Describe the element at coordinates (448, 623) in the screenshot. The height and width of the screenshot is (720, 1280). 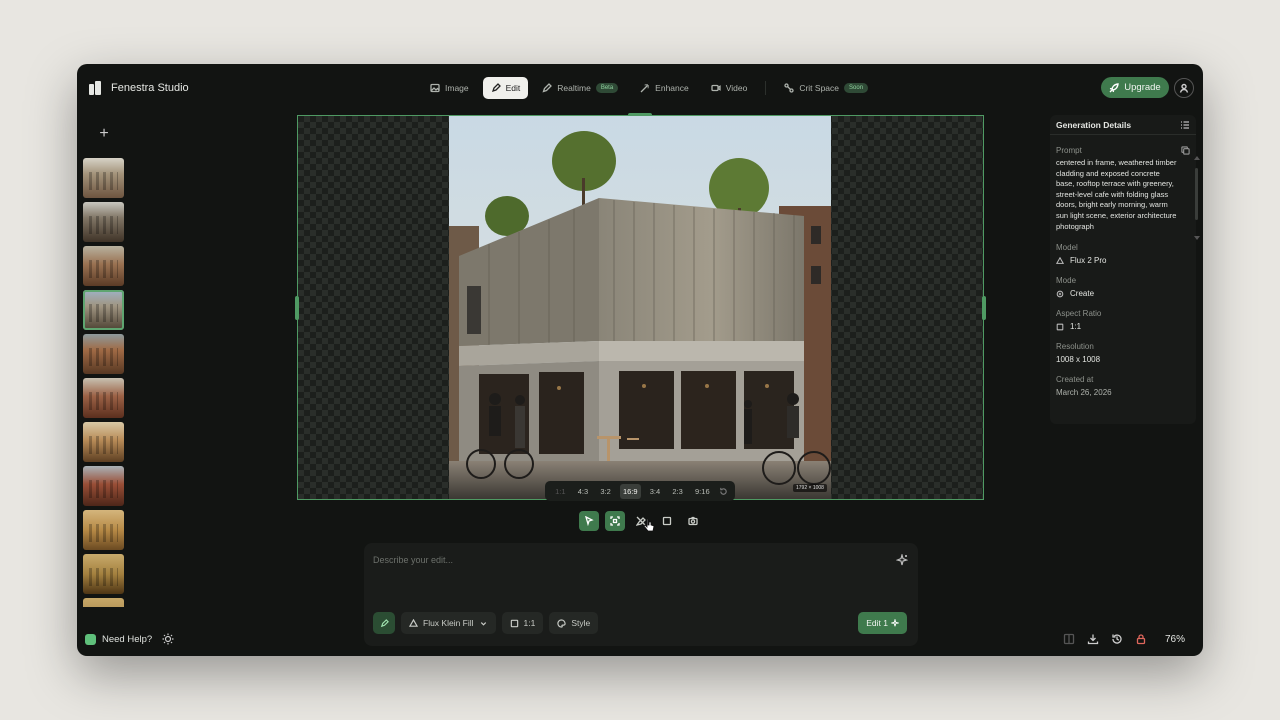
I see `model-select: Flux Klein Fill` at that location.